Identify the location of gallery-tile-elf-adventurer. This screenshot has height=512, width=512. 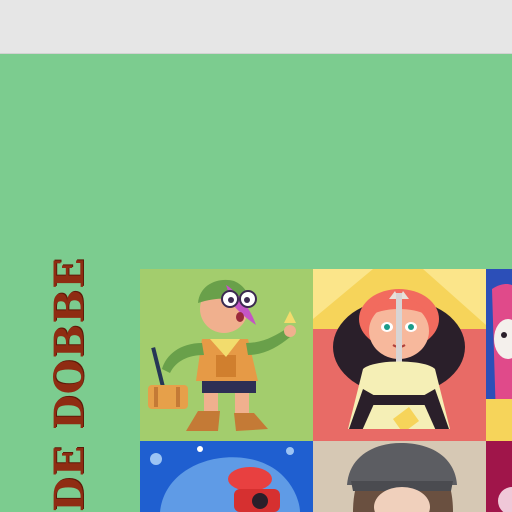
(226, 355).